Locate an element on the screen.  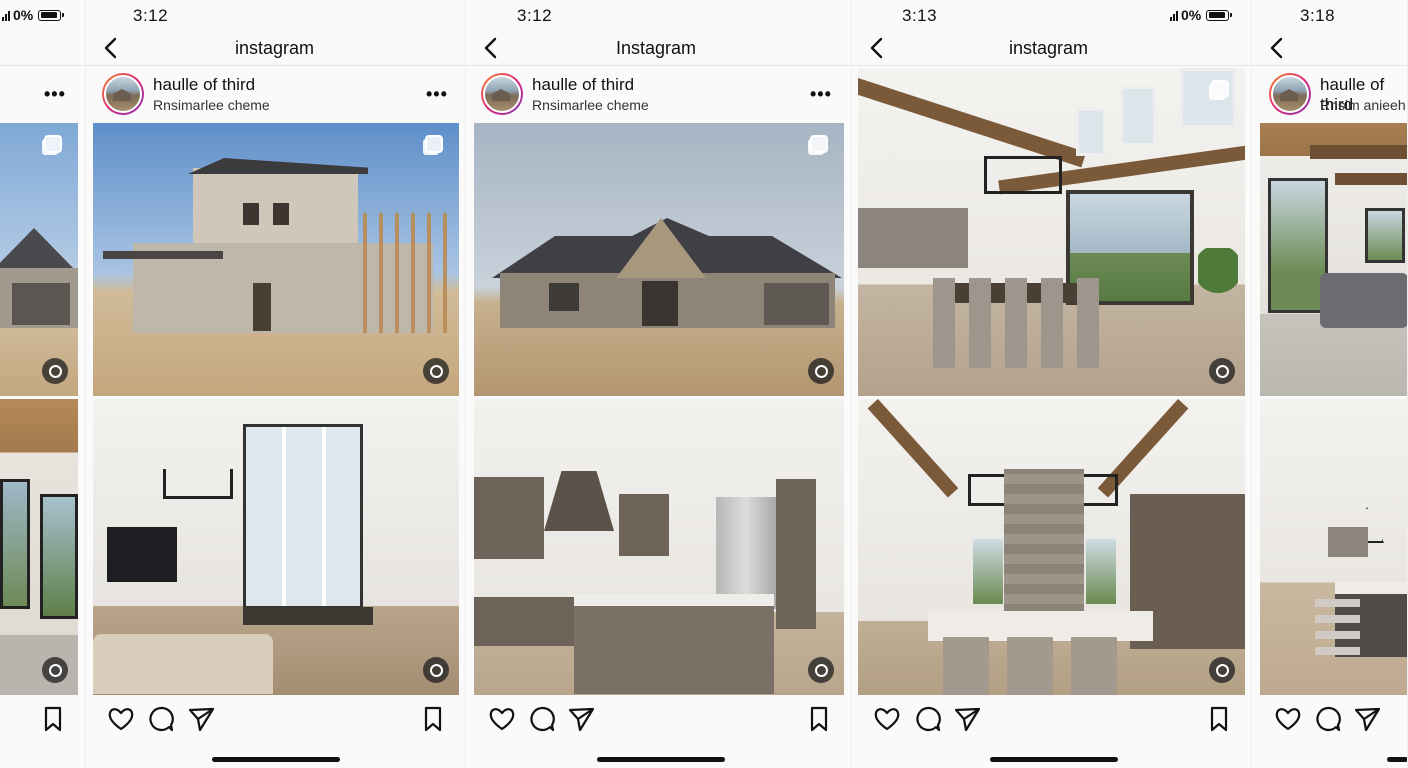
photo-dining-room is located at coordinates (1051, 232).